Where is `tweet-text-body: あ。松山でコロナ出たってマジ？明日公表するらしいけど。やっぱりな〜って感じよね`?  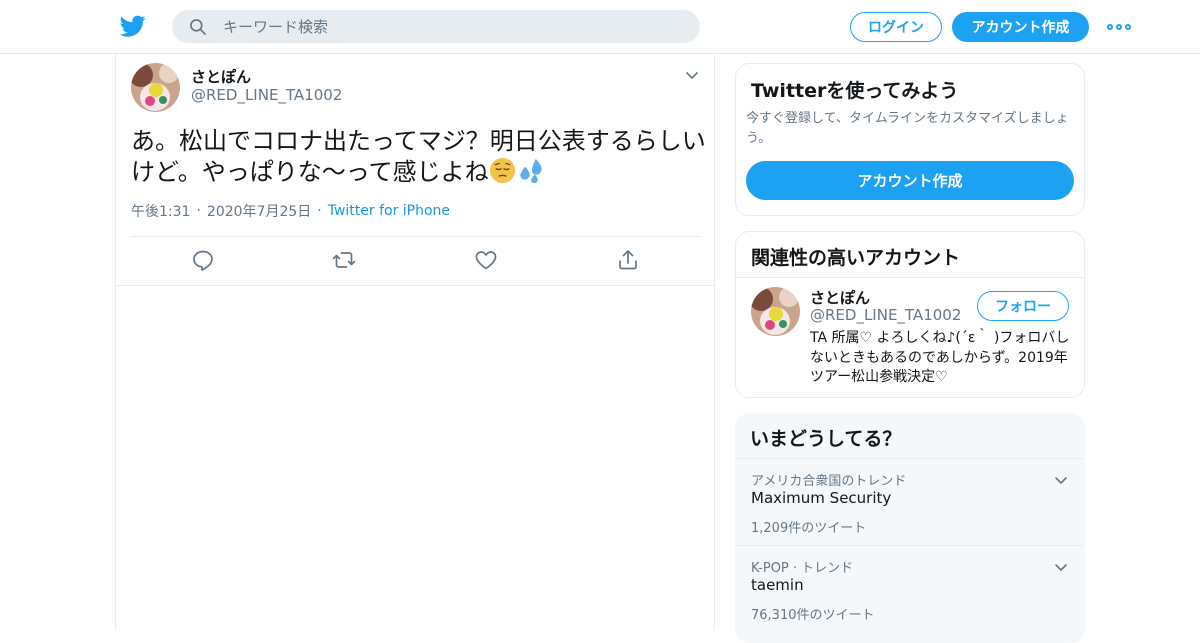 tweet-text-body: あ。松山でコロナ出たってマジ？明日公表するらしいけど。やっぱりな〜って感じよね is located at coordinates (418, 156).